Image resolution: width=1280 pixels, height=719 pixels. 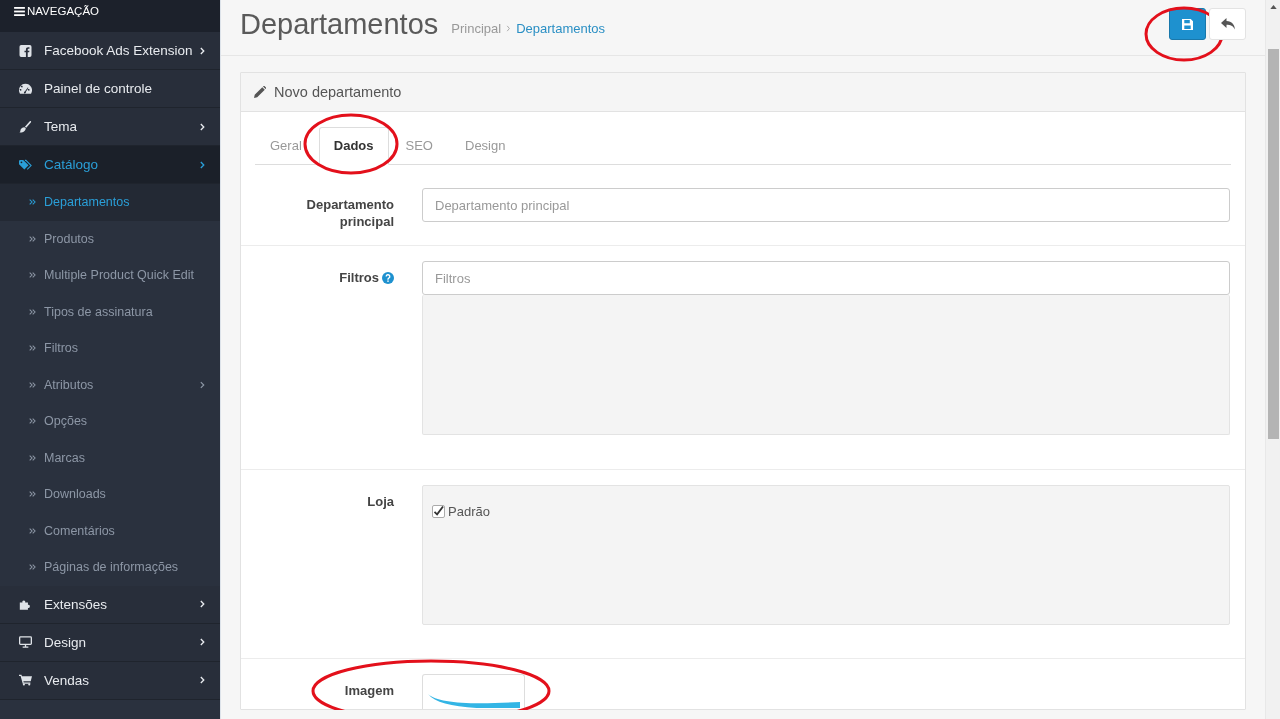 I want to click on save-button, so click(x=1187, y=24).